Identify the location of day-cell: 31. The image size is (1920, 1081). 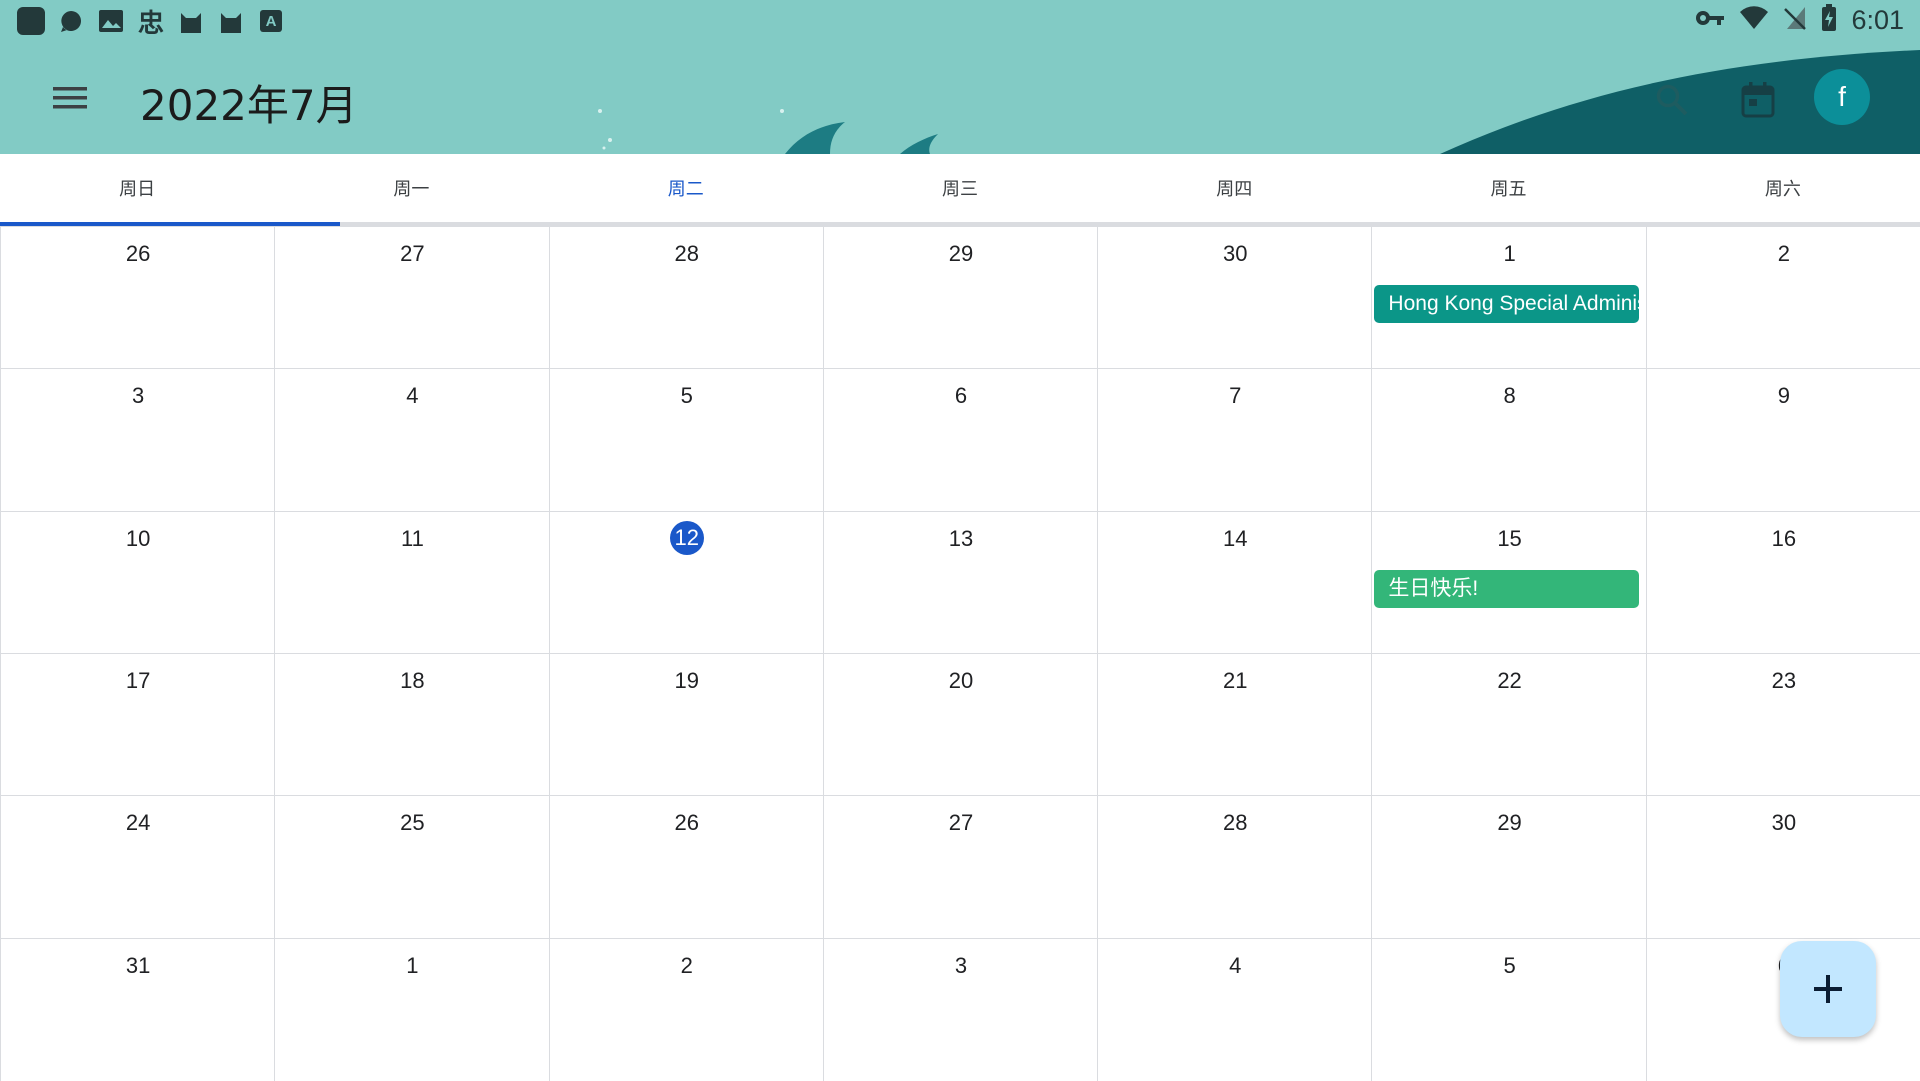
(137, 1009).